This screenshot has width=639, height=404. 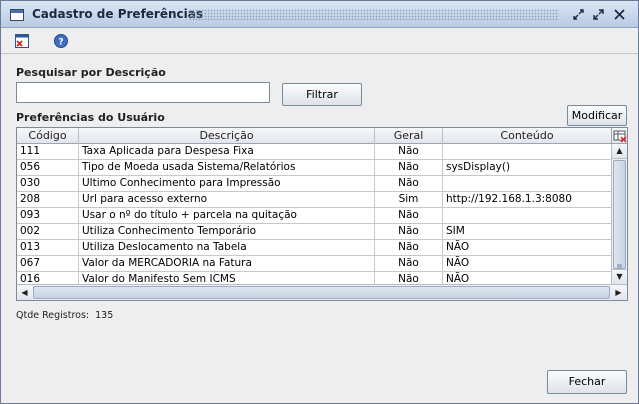 What do you see at coordinates (227, 263) in the screenshot?
I see `cell-description: Valor da MERCADORIA na Fatura` at bounding box center [227, 263].